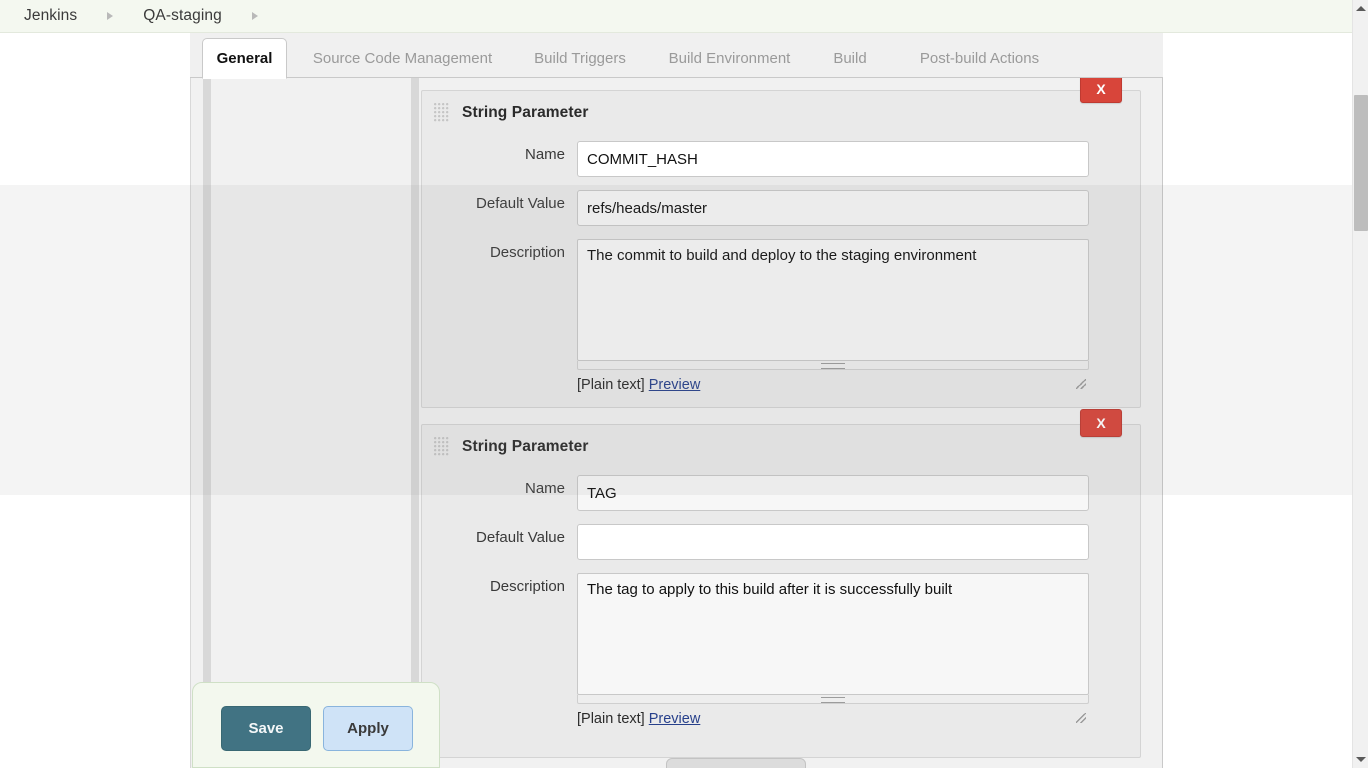  What do you see at coordinates (850, 58) in the screenshot?
I see `tab-build: Build` at bounding box center [850, 58].